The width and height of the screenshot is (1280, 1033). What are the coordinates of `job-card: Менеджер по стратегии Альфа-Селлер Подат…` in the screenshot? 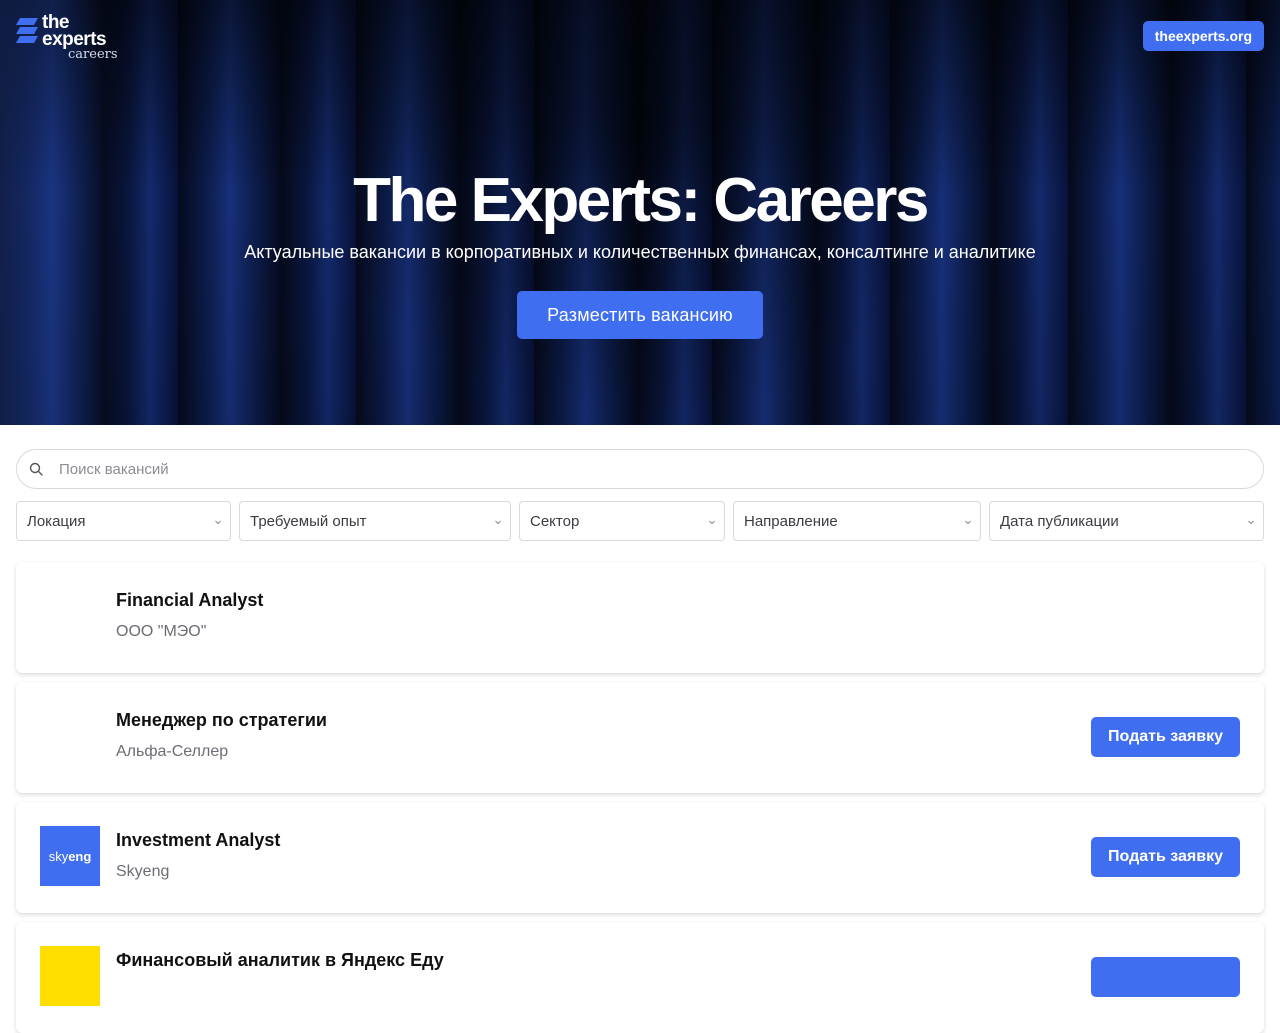 It's located at (640, 737).